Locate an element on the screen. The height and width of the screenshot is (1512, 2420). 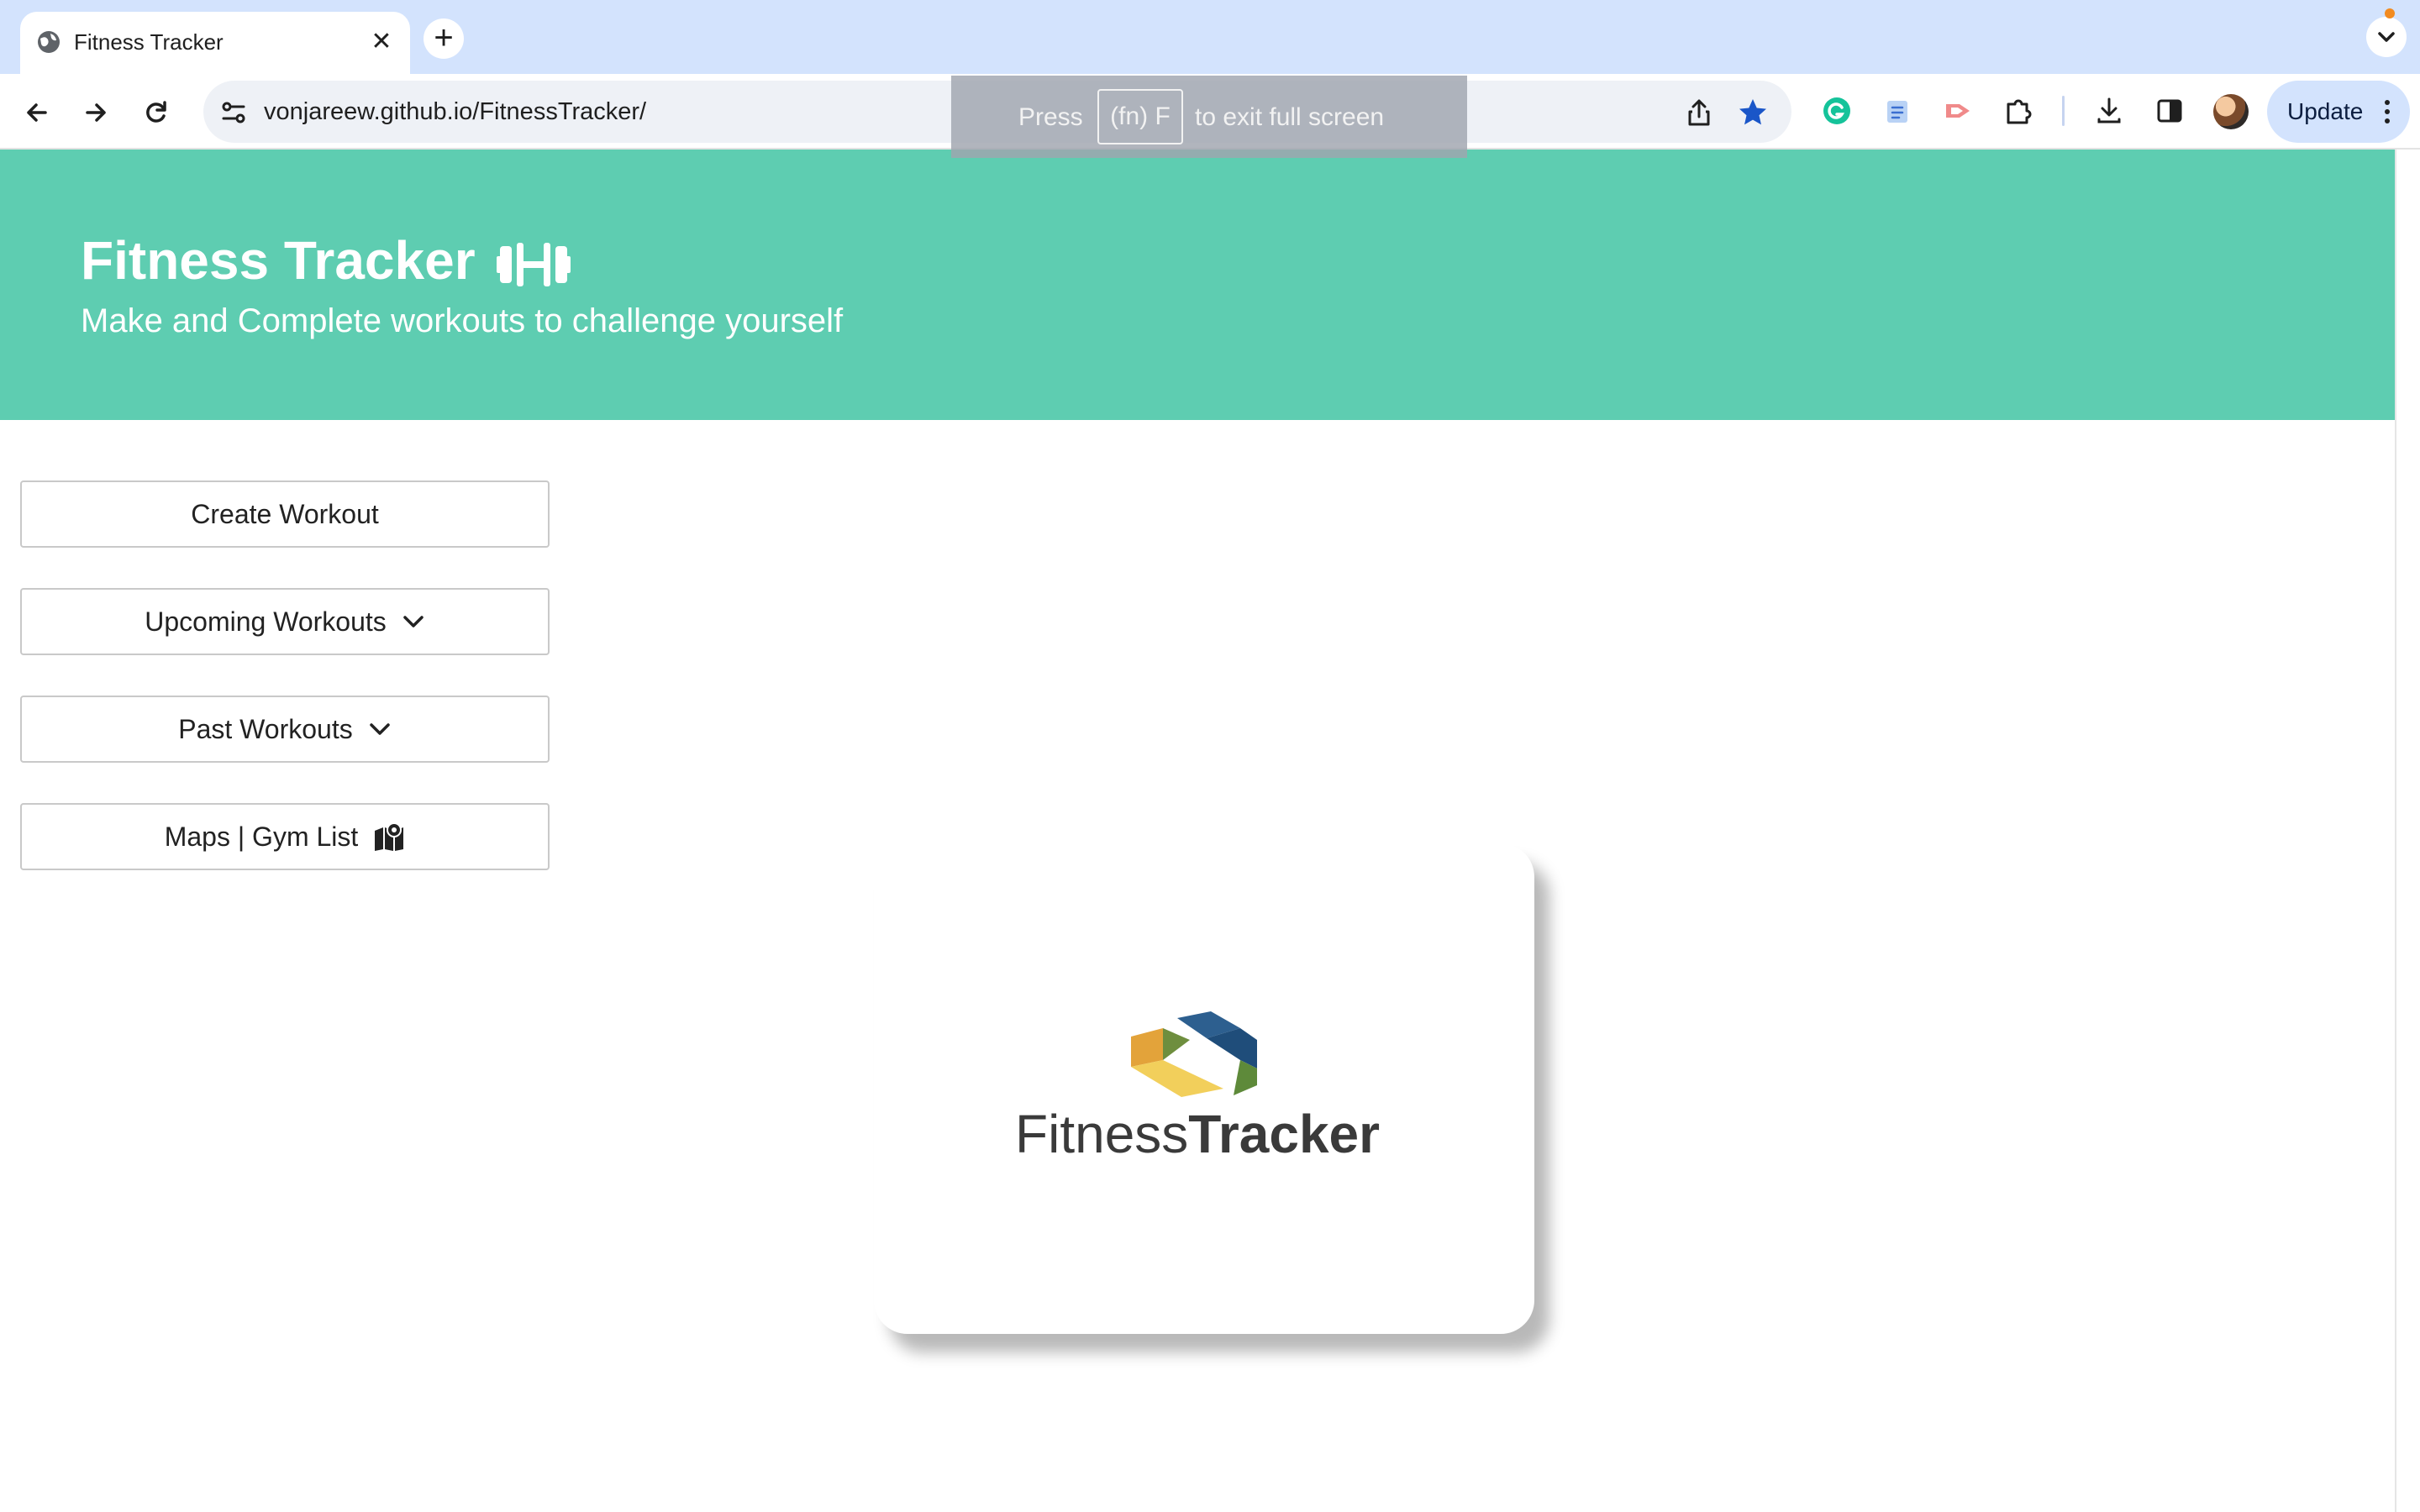
reload-icon is located at coordinates (157, 112).